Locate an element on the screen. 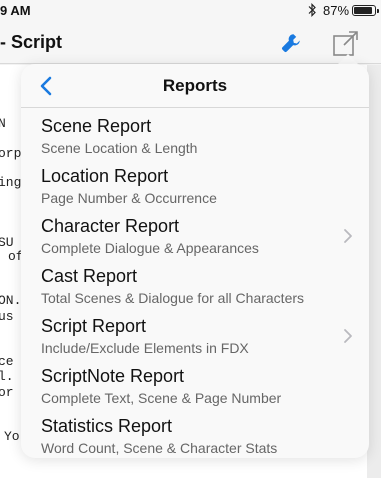  document-title: - Script is located at coordinates (31, 42).